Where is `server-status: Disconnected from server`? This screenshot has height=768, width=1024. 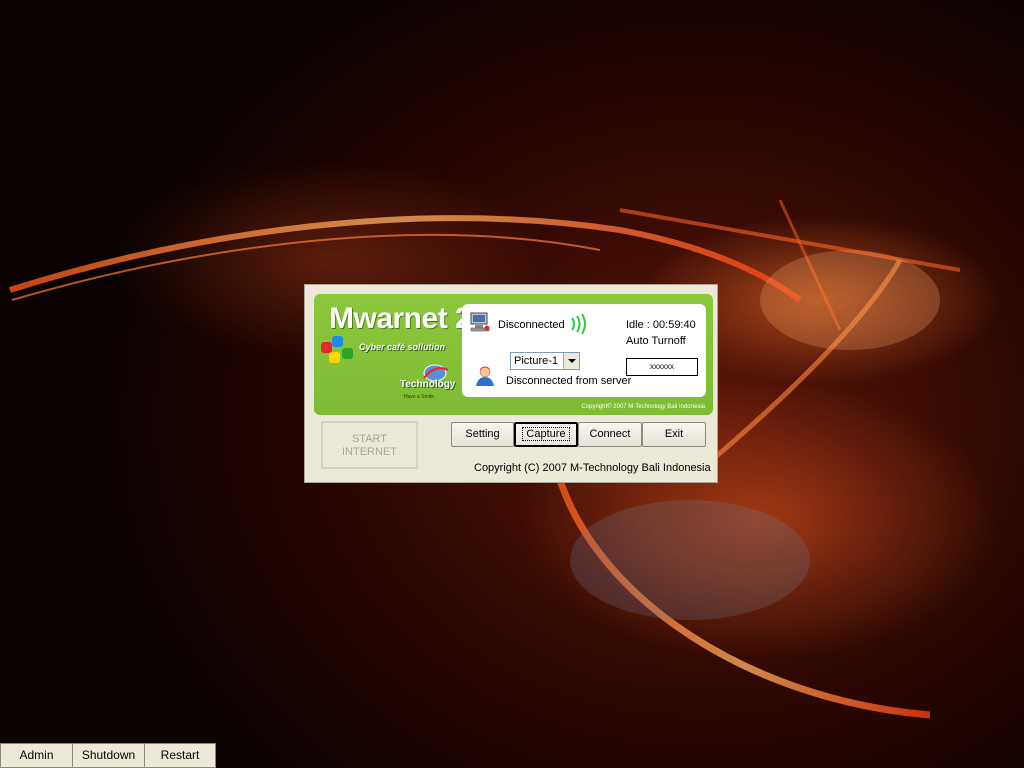 server-status: Disconnected from server is located at coordinates (569, 381).